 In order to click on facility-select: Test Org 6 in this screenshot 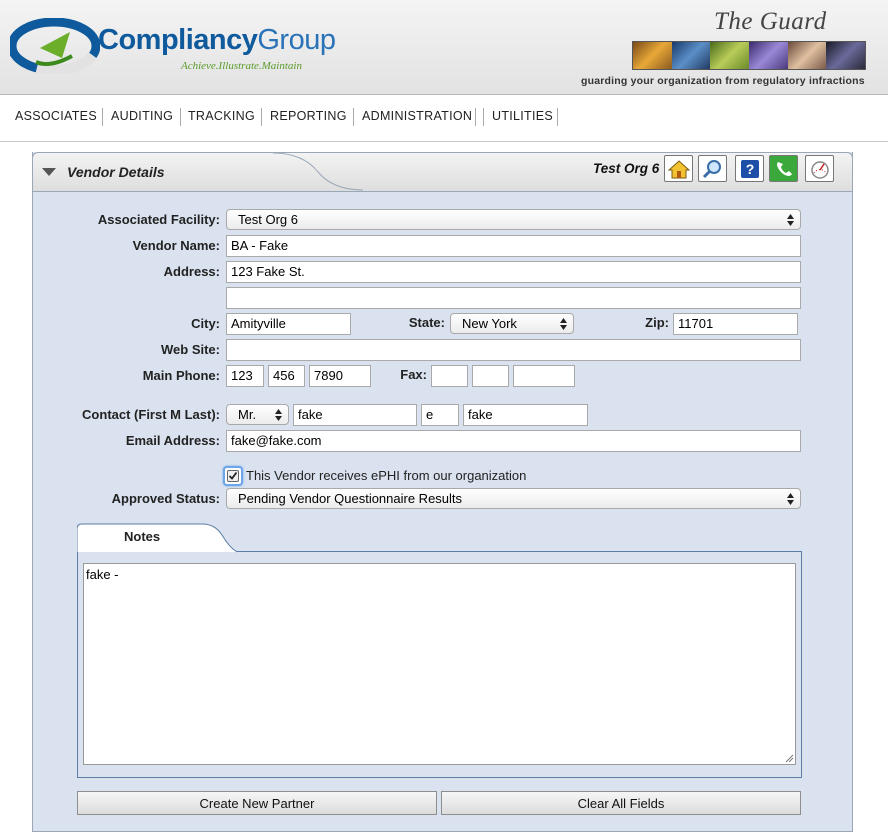, I will do `click(513, 219)`.